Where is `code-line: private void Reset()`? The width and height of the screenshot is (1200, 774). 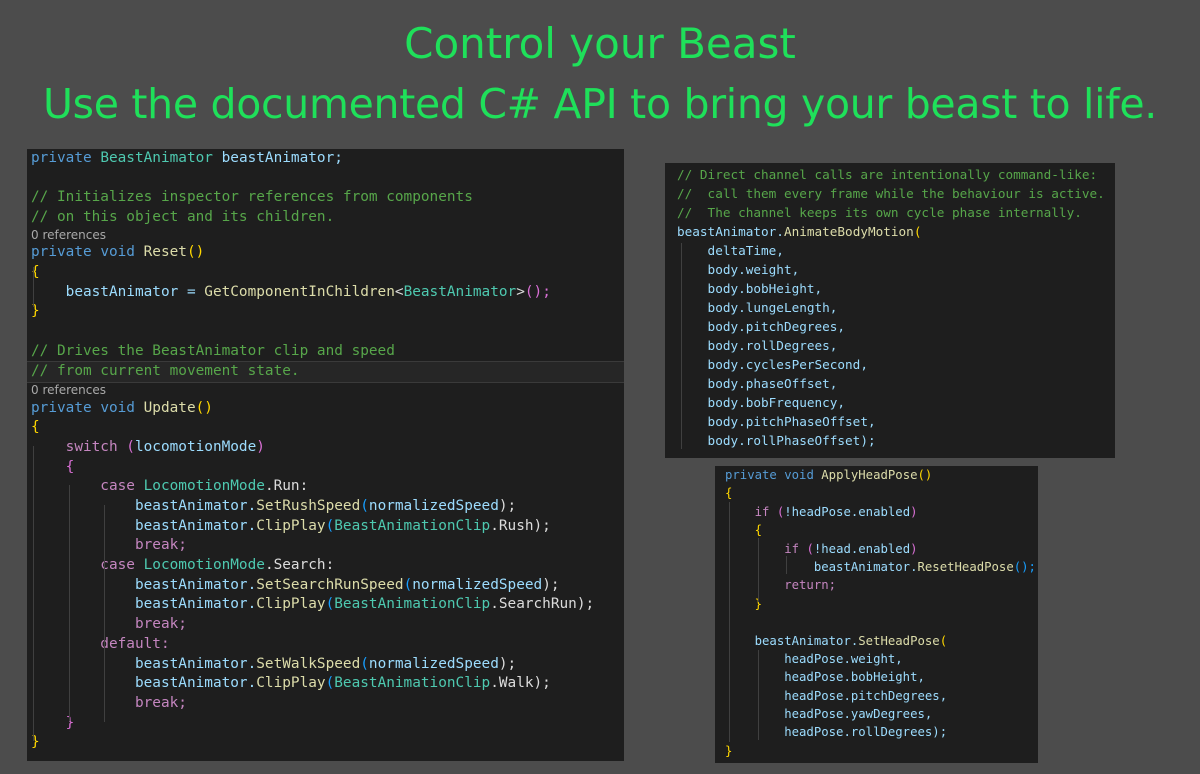 code-line: private void Reset() is located at coordinates (118, 252).